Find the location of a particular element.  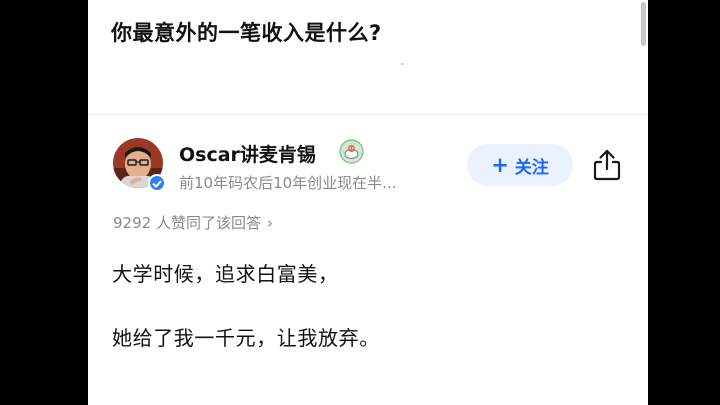

vote-count-text: 9292 人赞同了该回答 is located at coordinates (187, 223).